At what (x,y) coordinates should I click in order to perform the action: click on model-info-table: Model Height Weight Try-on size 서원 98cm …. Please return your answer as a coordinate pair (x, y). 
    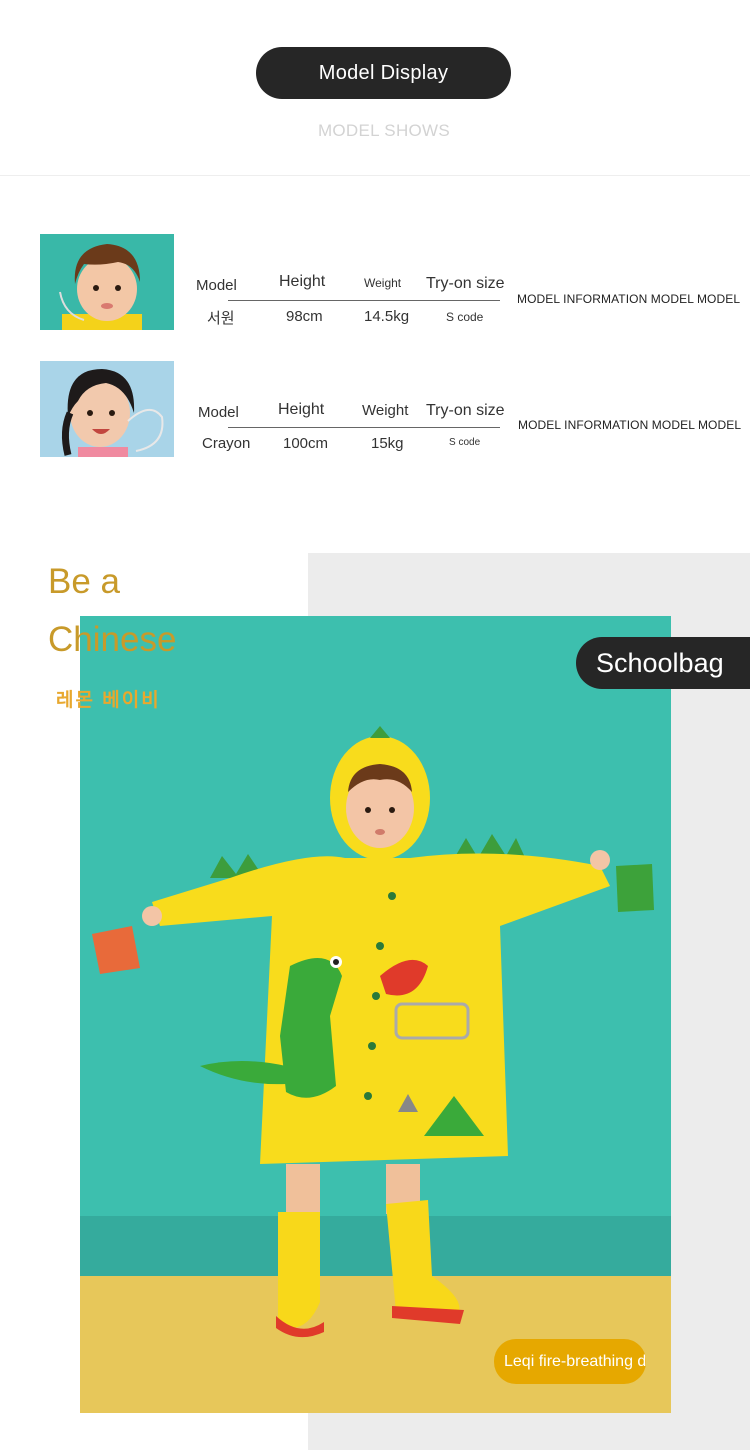
    Looking at the image, I should click on (356, 283).